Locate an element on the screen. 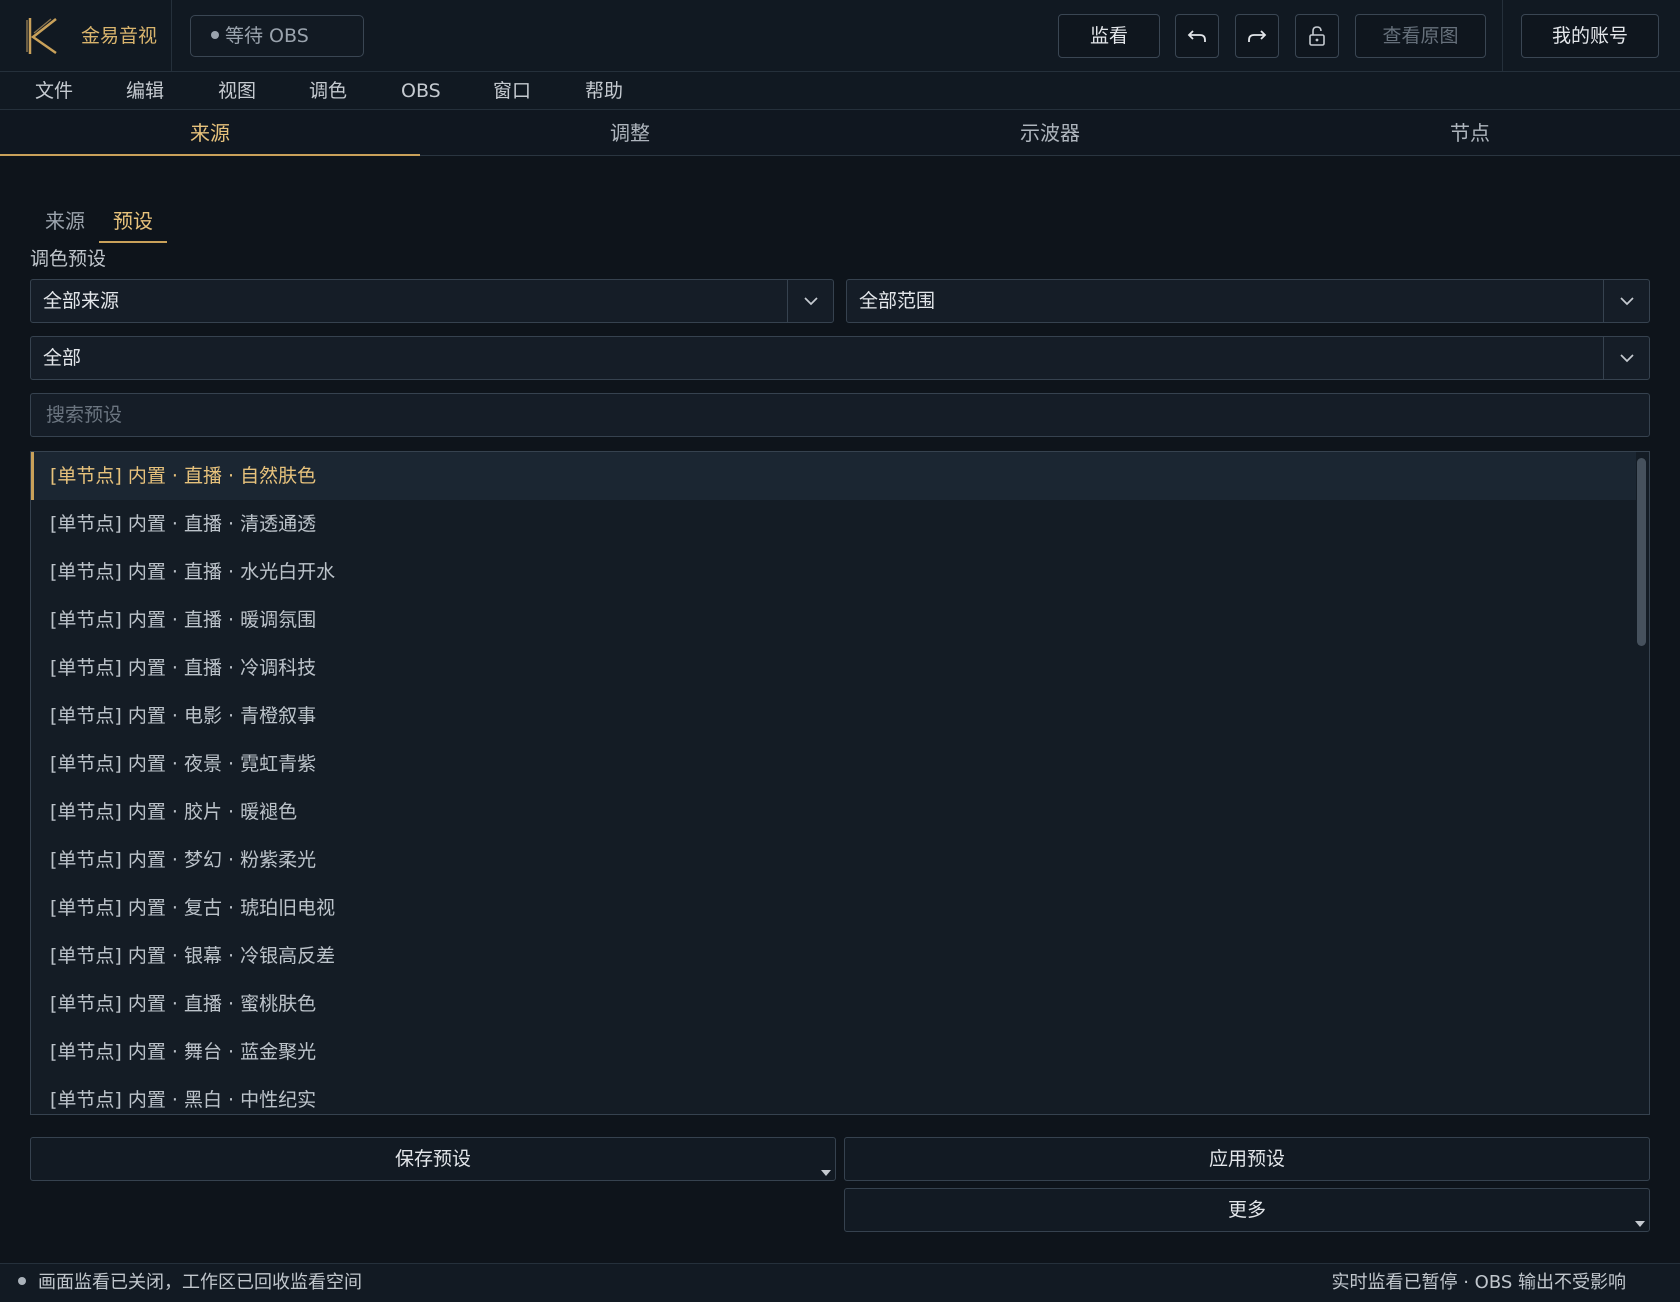  preset-list-item: [单节点] 内置 · 舞台 · 蓝金聚光 is located at coordinates (833, 1052).